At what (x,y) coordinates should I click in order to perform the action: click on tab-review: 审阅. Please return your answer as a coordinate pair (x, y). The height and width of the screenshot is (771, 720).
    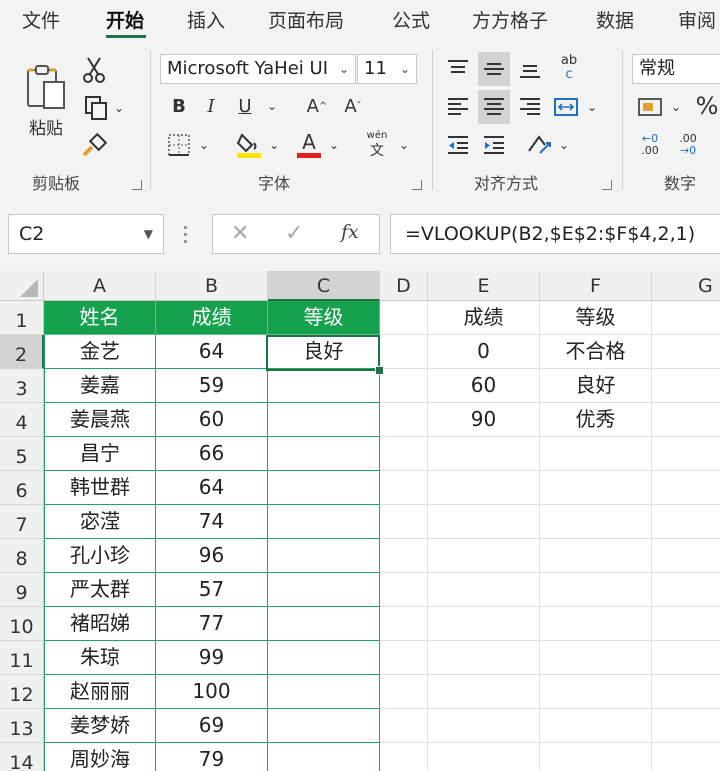
    Looking at the image, I should click on (697, 19).